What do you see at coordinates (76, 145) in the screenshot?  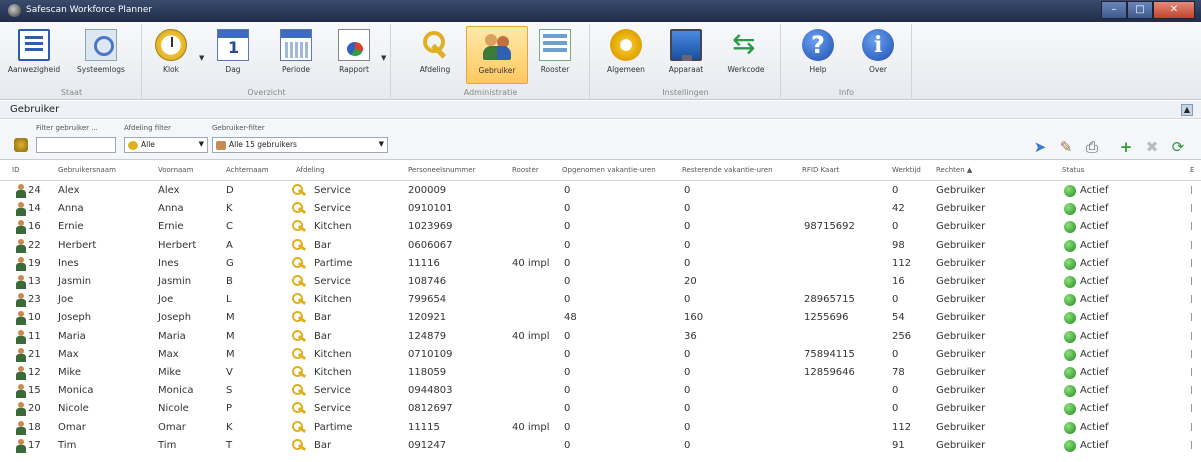 I see `filter-user-input` at bounding box center [76, 145].